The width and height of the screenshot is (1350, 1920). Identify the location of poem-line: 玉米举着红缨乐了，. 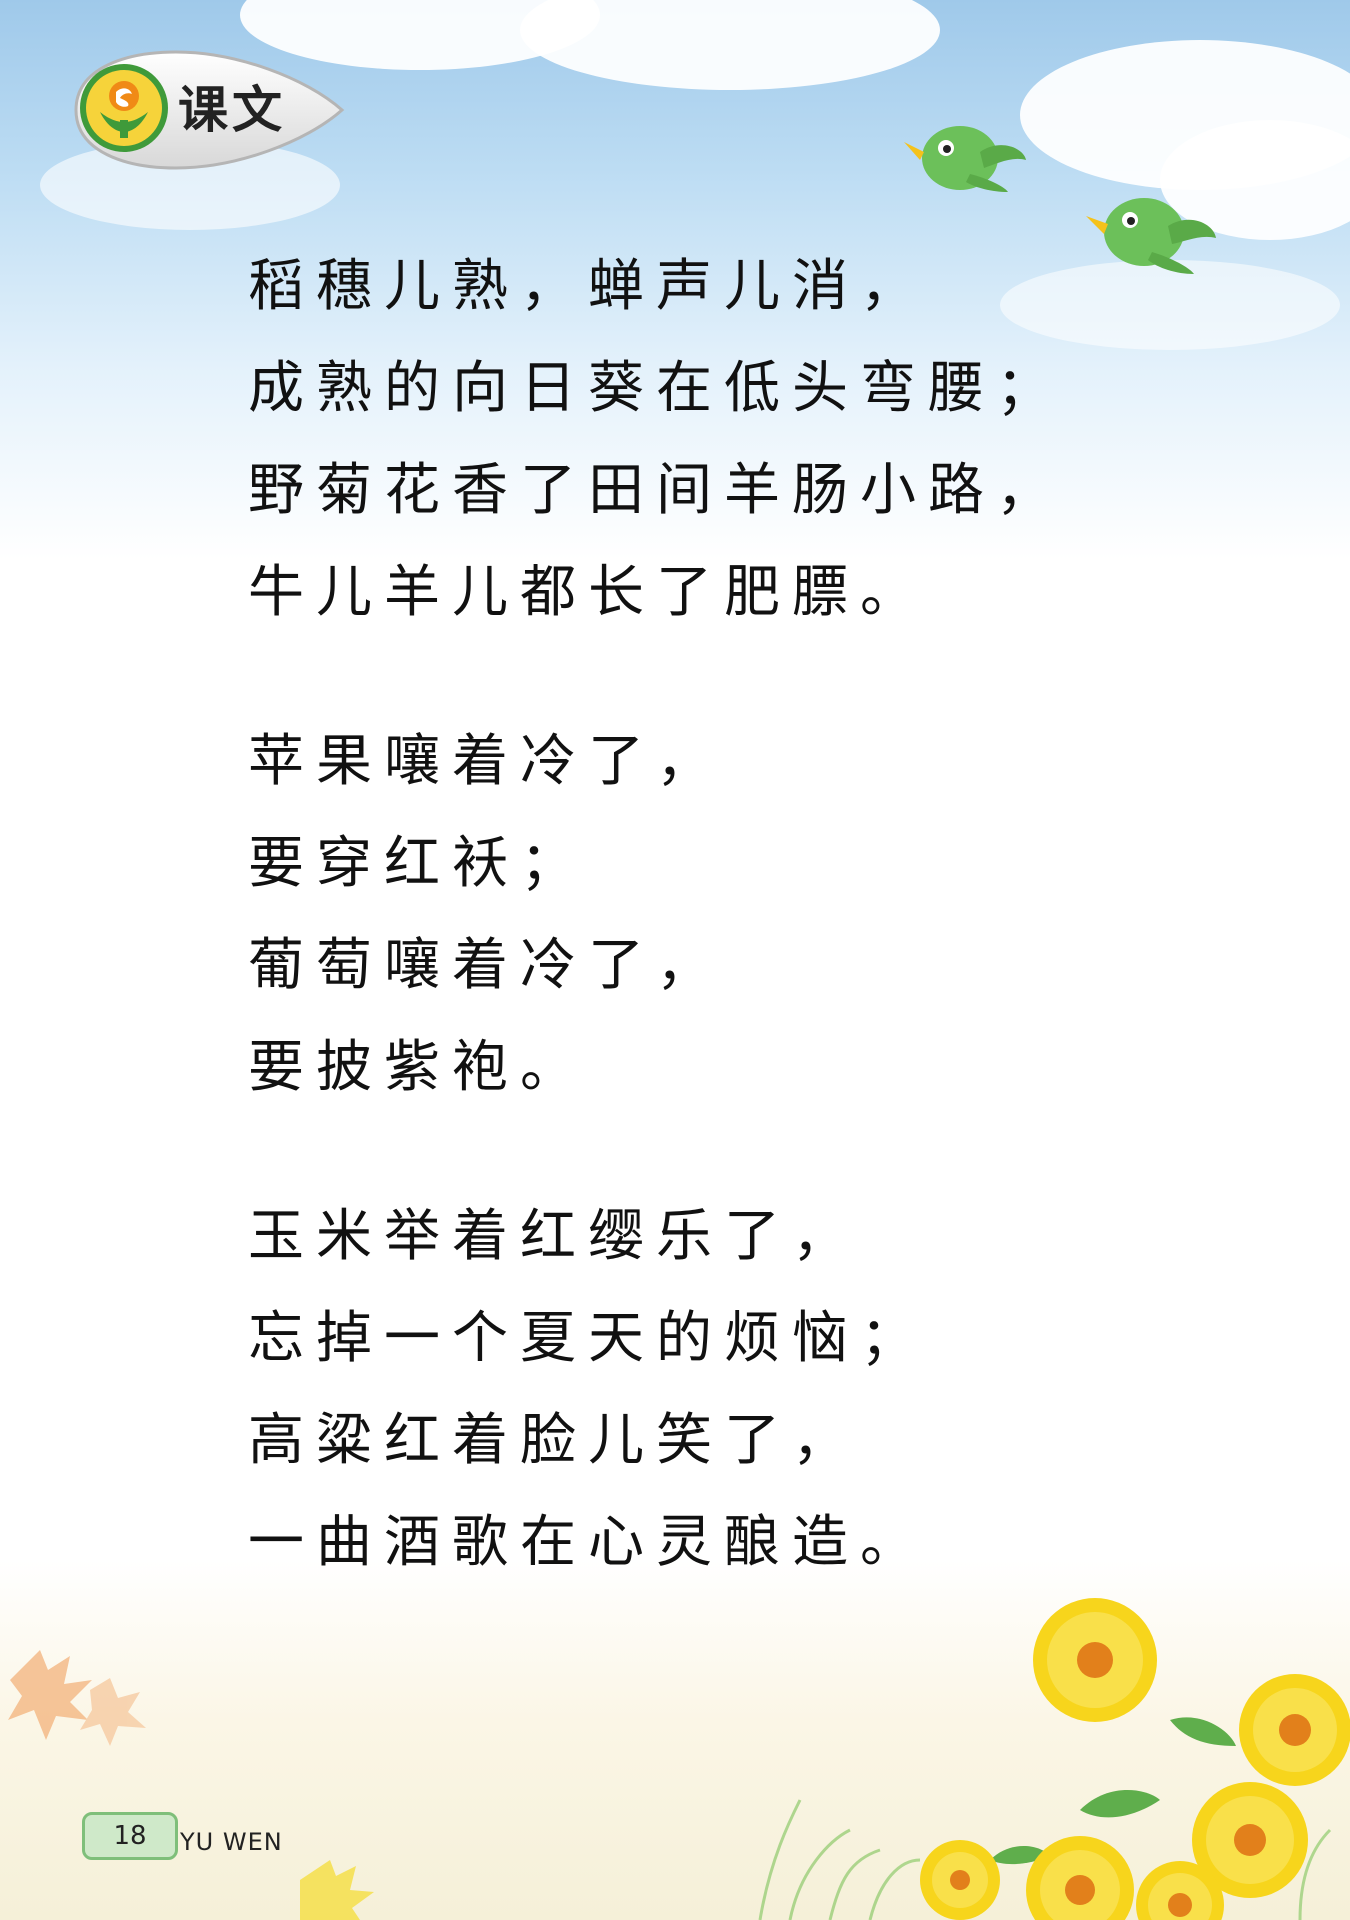
(554, 1236).